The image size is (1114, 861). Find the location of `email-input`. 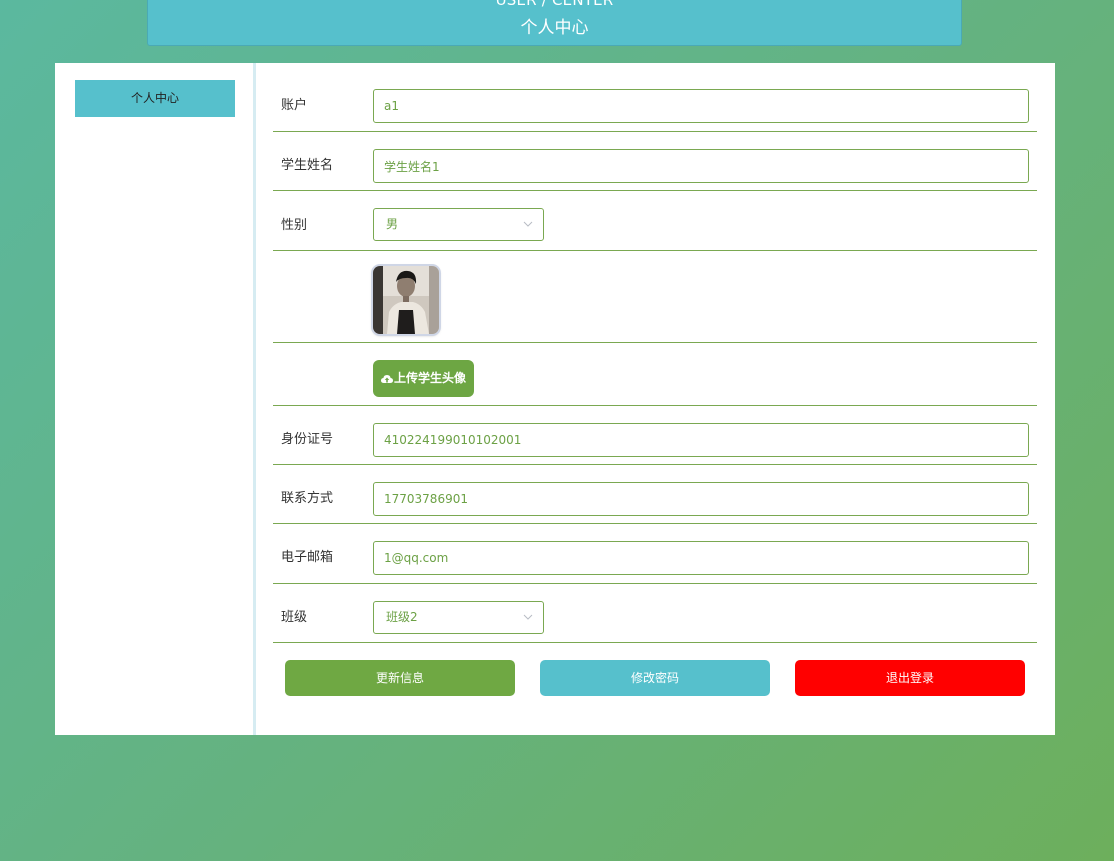

email-input is located at coordinates (701, 558).